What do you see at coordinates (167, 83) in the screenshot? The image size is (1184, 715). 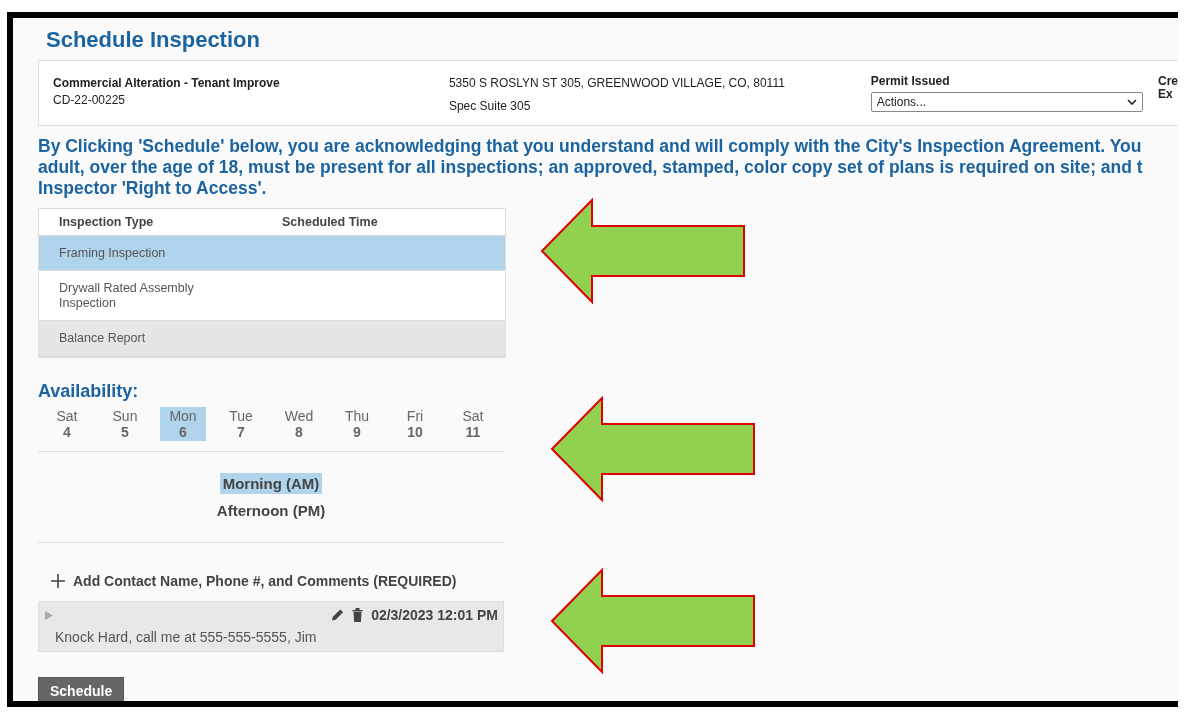 I see `permit-type: Commercial Alteration - Tenant Improve` at bounding box center [167, 83].